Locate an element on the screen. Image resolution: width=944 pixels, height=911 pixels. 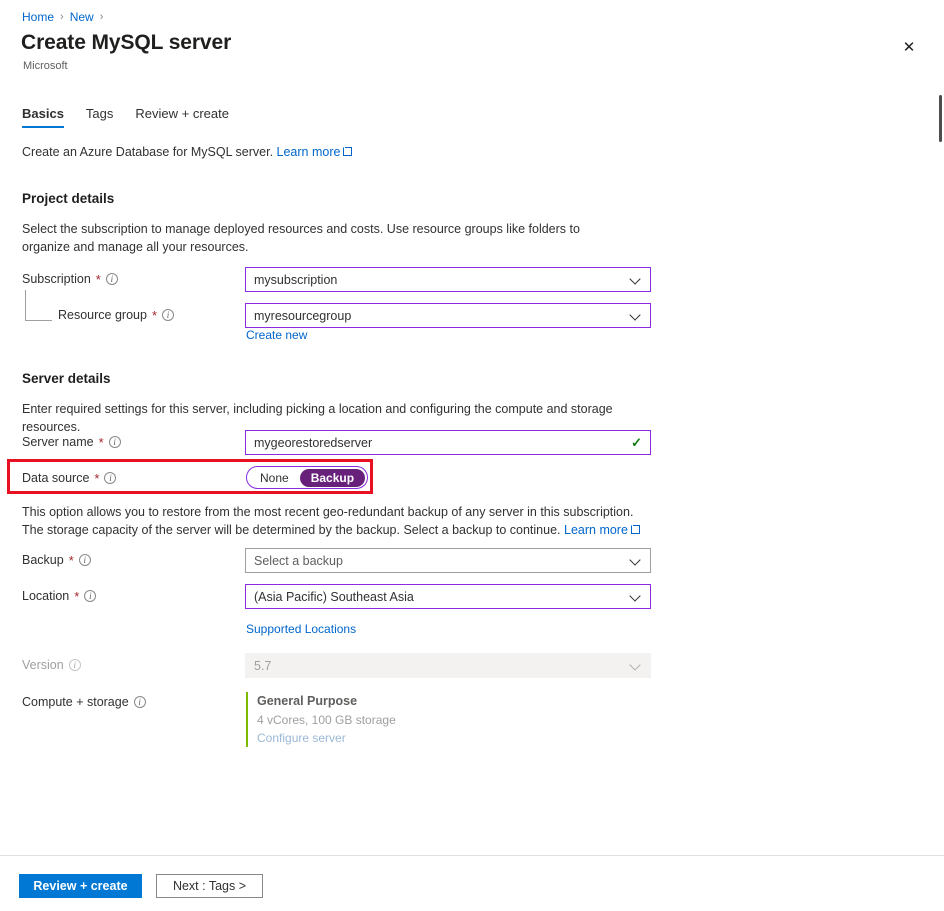
version-label: Version i is located at coordinates (51, 665).